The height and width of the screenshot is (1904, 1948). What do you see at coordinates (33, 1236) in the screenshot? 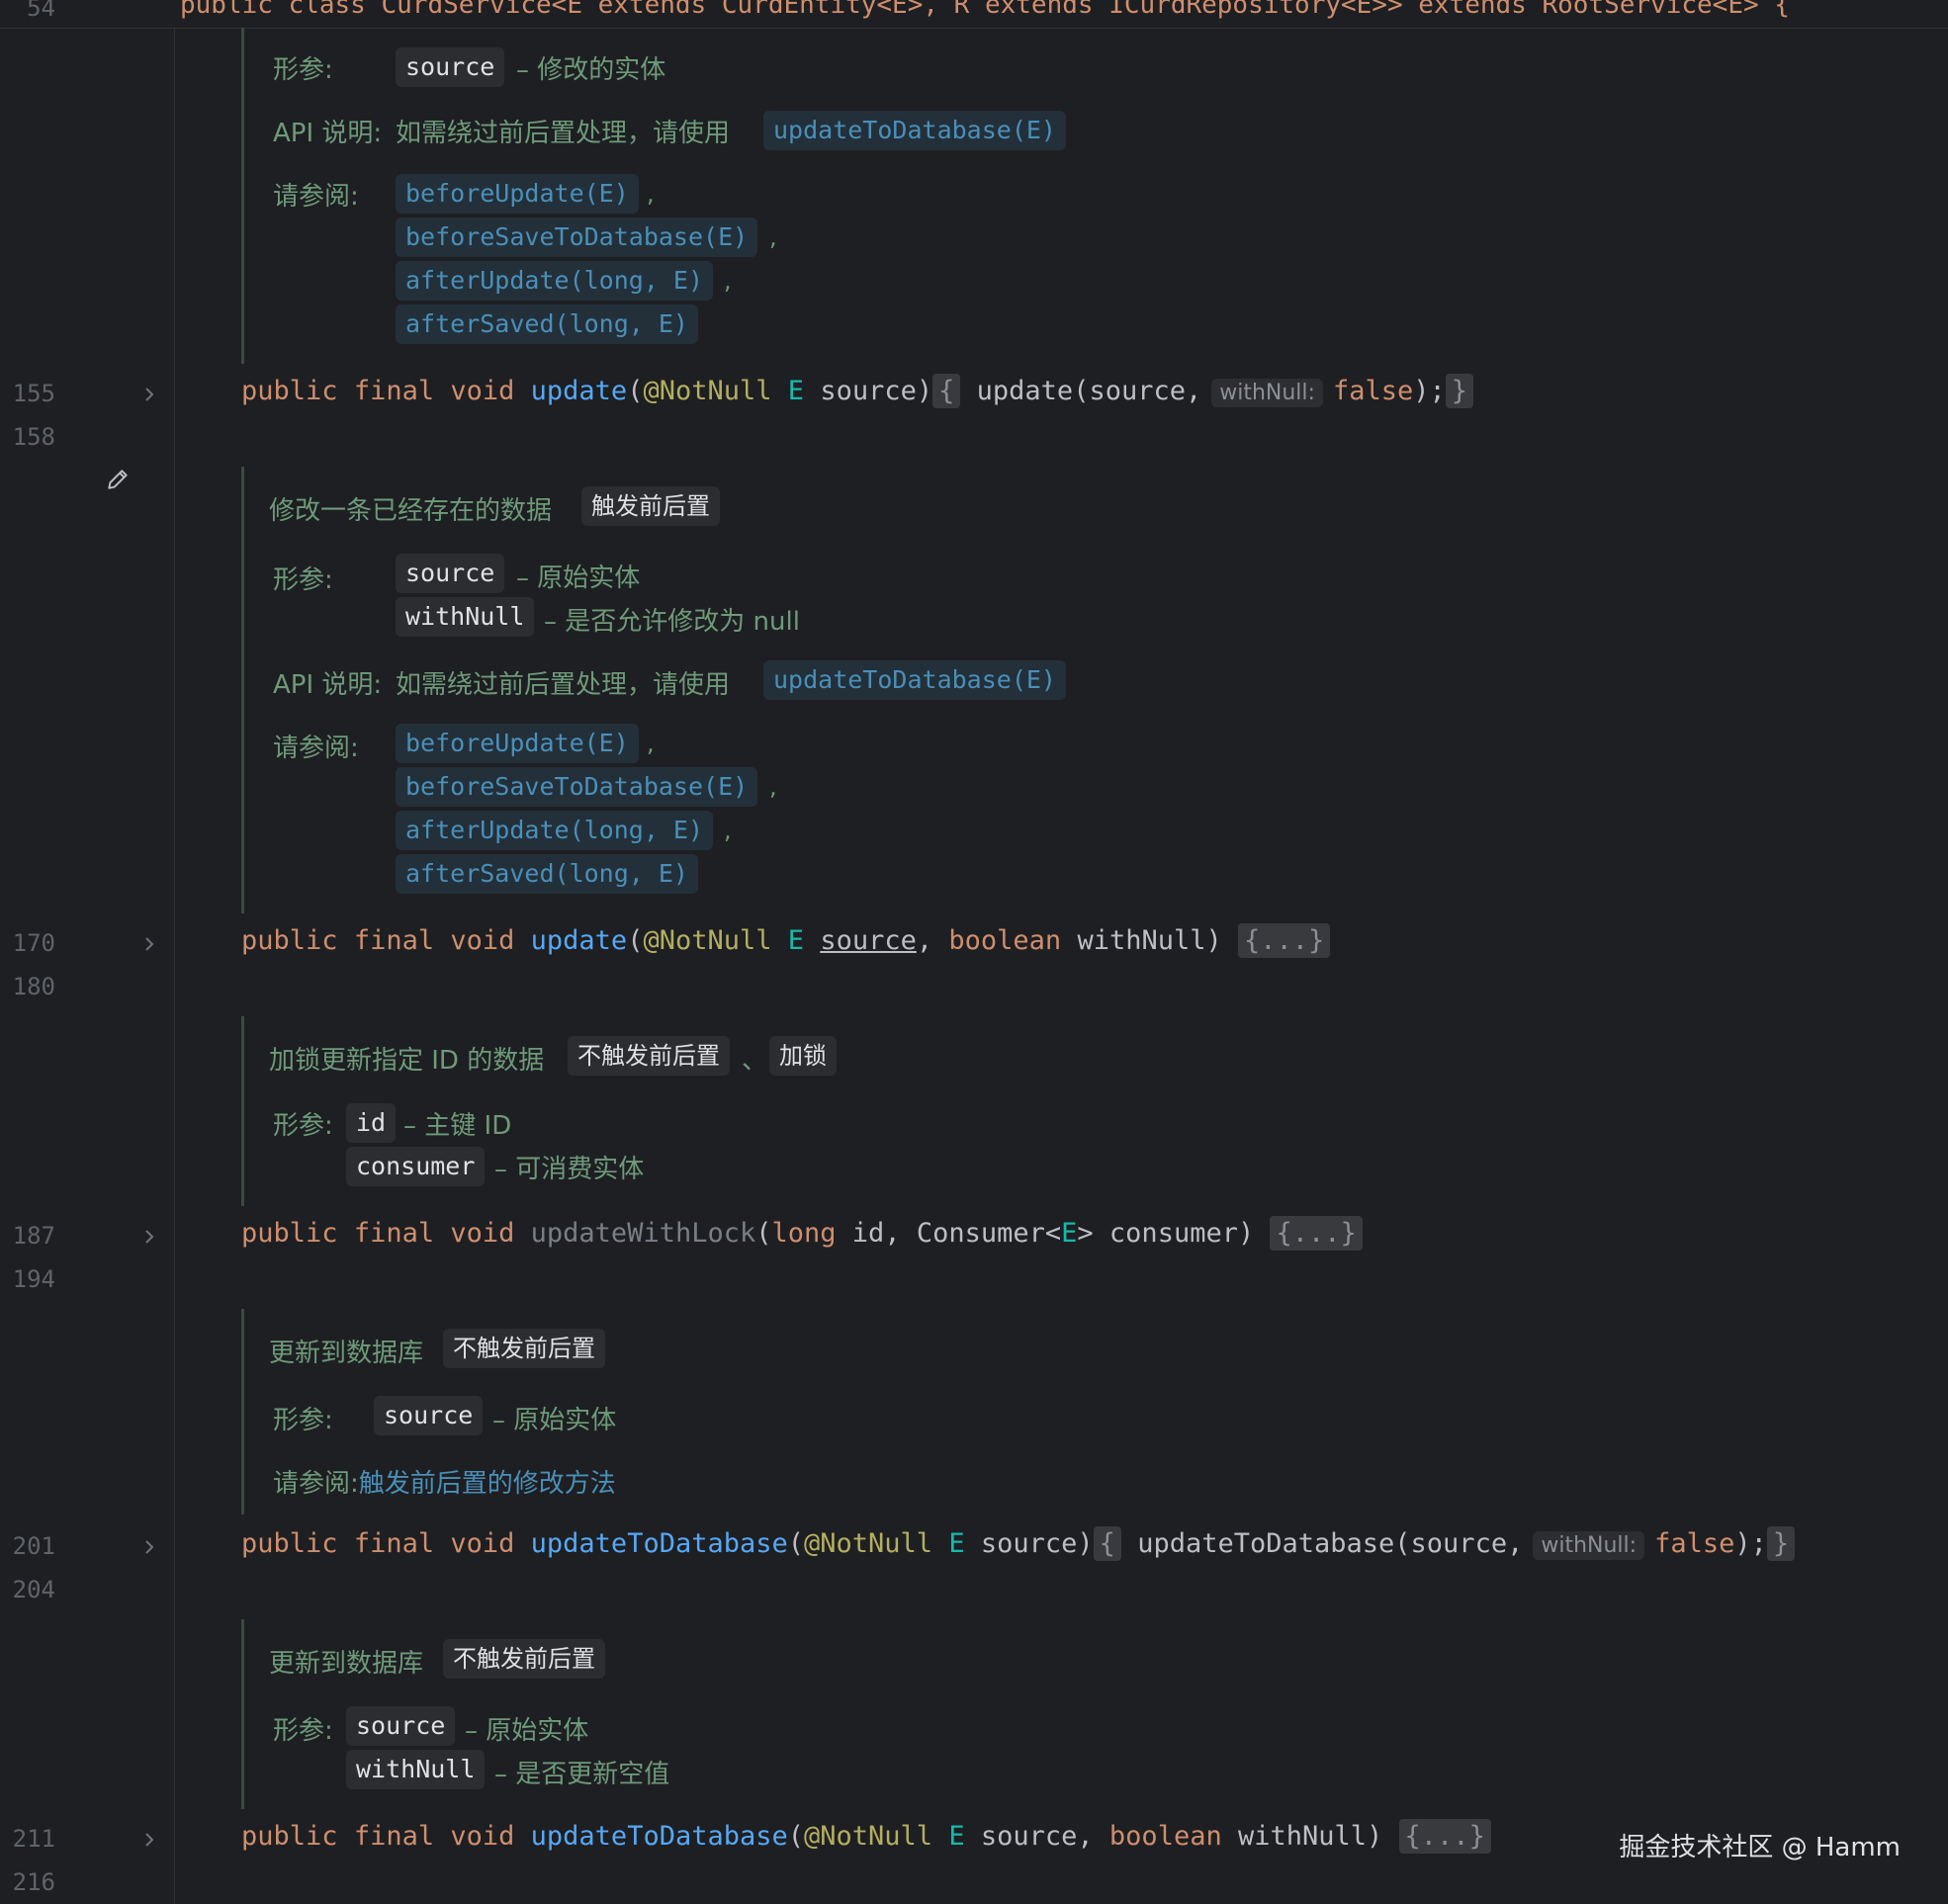
I see `line-number: 187` at bounding box center [33, 1236].